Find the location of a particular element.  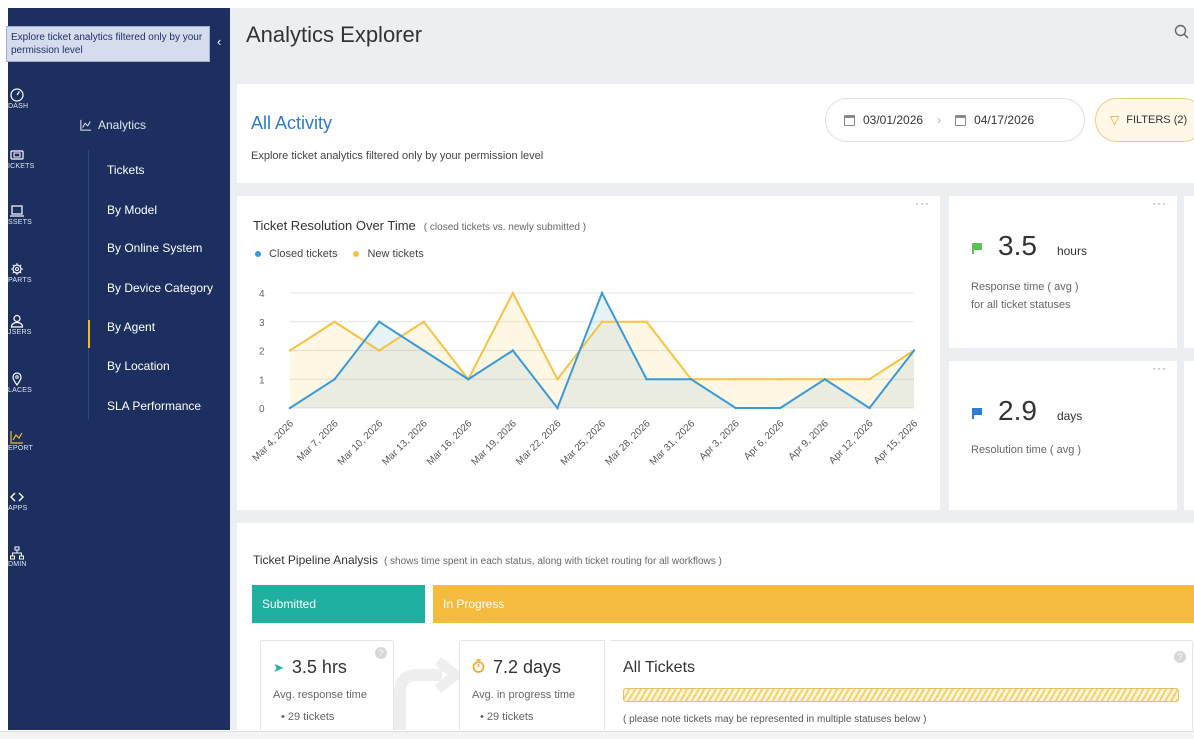

rail-label: JSERS is located at coordinates (20, 332).